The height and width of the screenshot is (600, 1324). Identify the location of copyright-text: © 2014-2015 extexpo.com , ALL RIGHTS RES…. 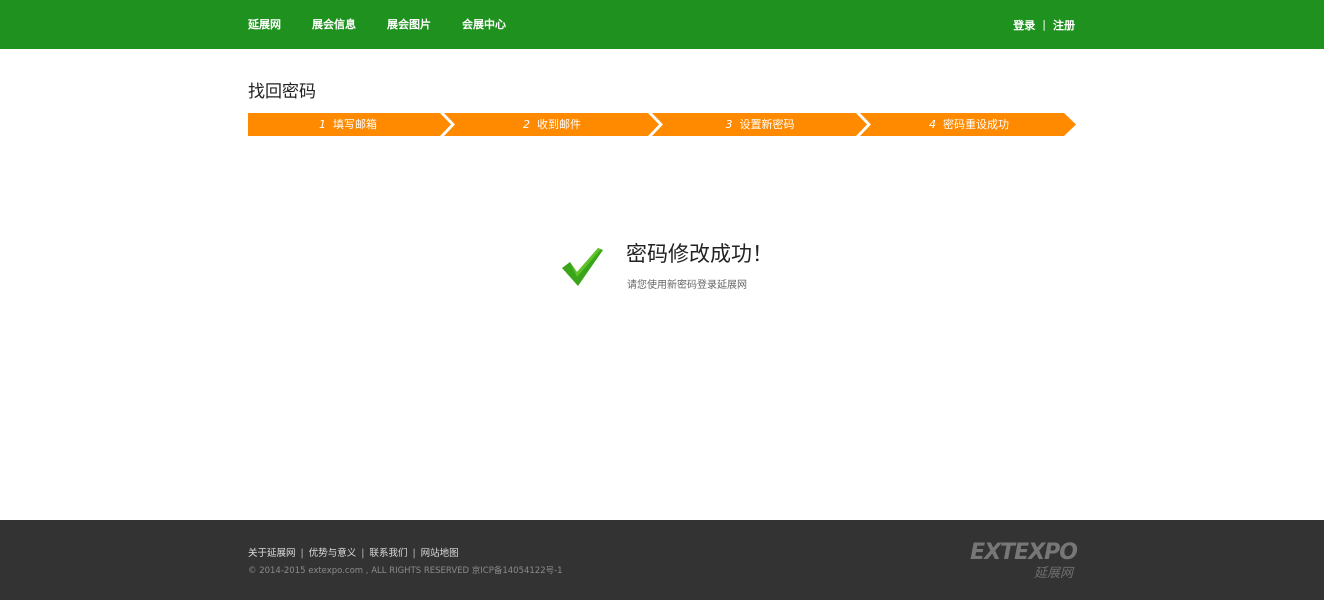
(405, 571).